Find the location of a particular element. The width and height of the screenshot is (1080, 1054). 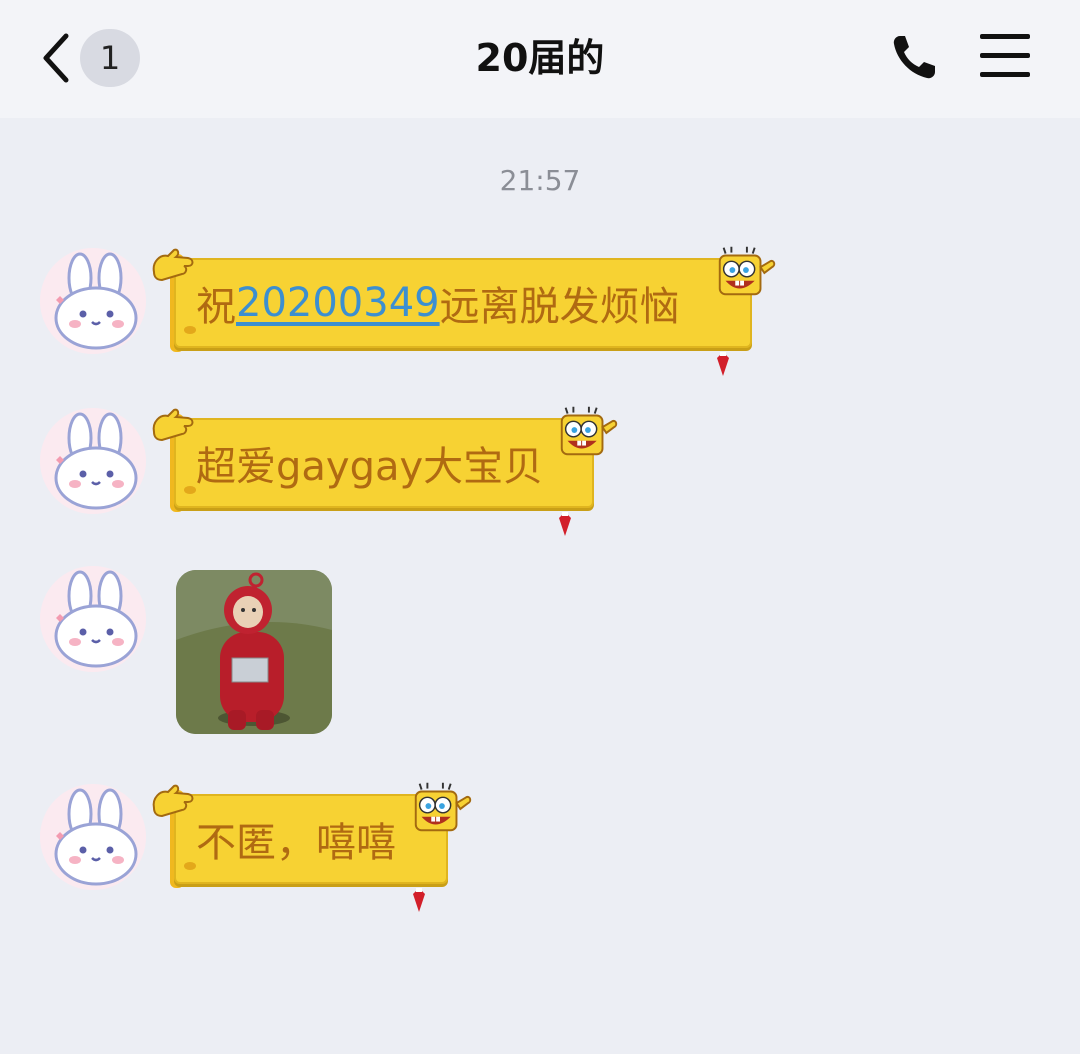

message-row: 祝 20200349 远离脱发烦恼 is located at coordinates (540, 310).